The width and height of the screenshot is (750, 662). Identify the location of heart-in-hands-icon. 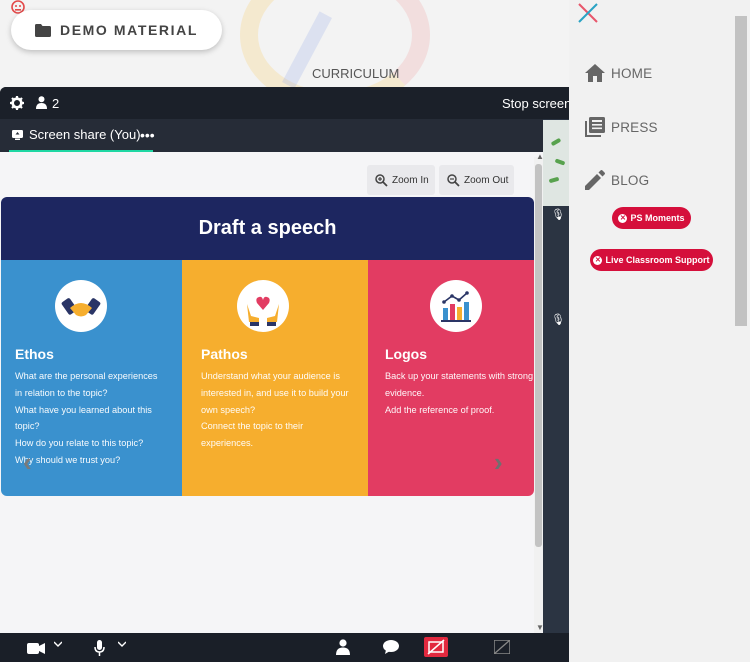
(263, 306).